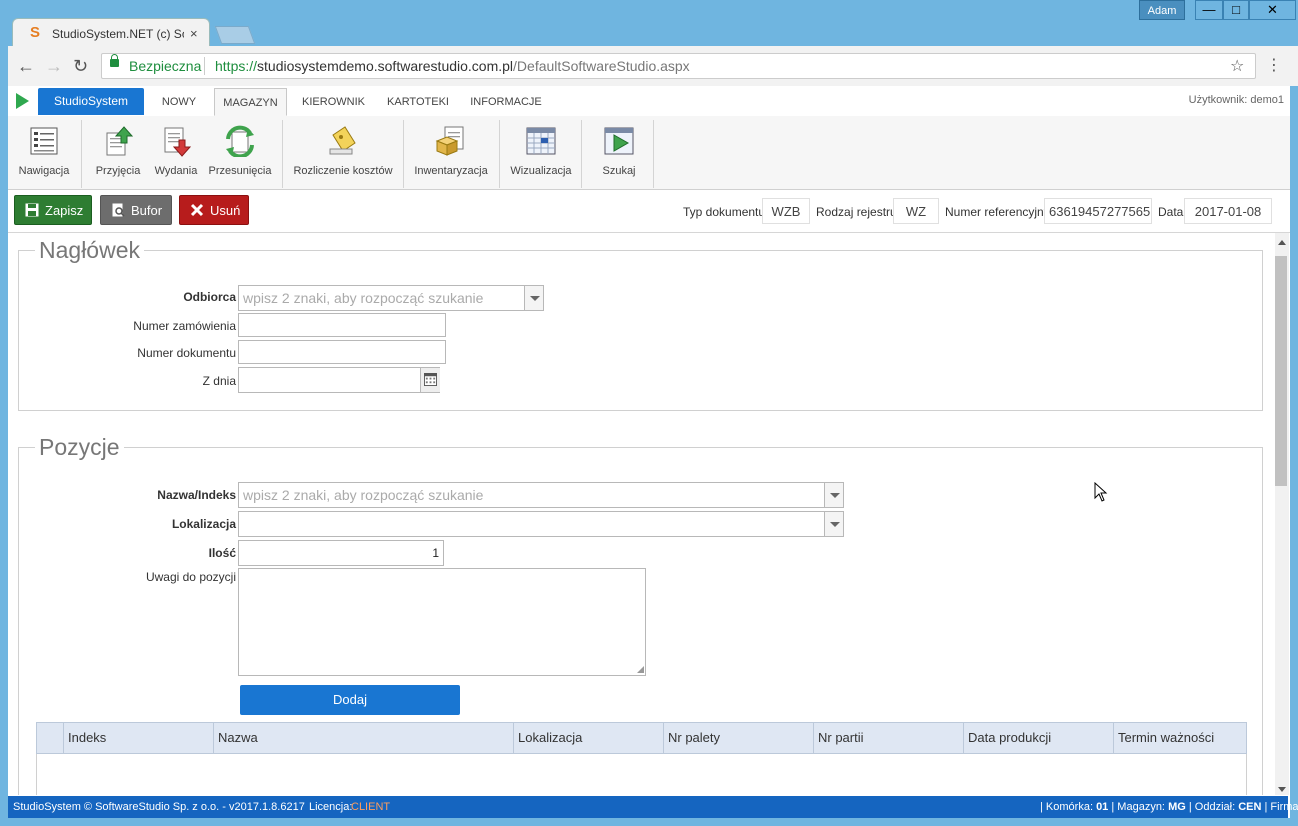 This screenshot has height=826, width=1298. I want to click on grid-col-location: Lokalizacja, so click(588, 738).